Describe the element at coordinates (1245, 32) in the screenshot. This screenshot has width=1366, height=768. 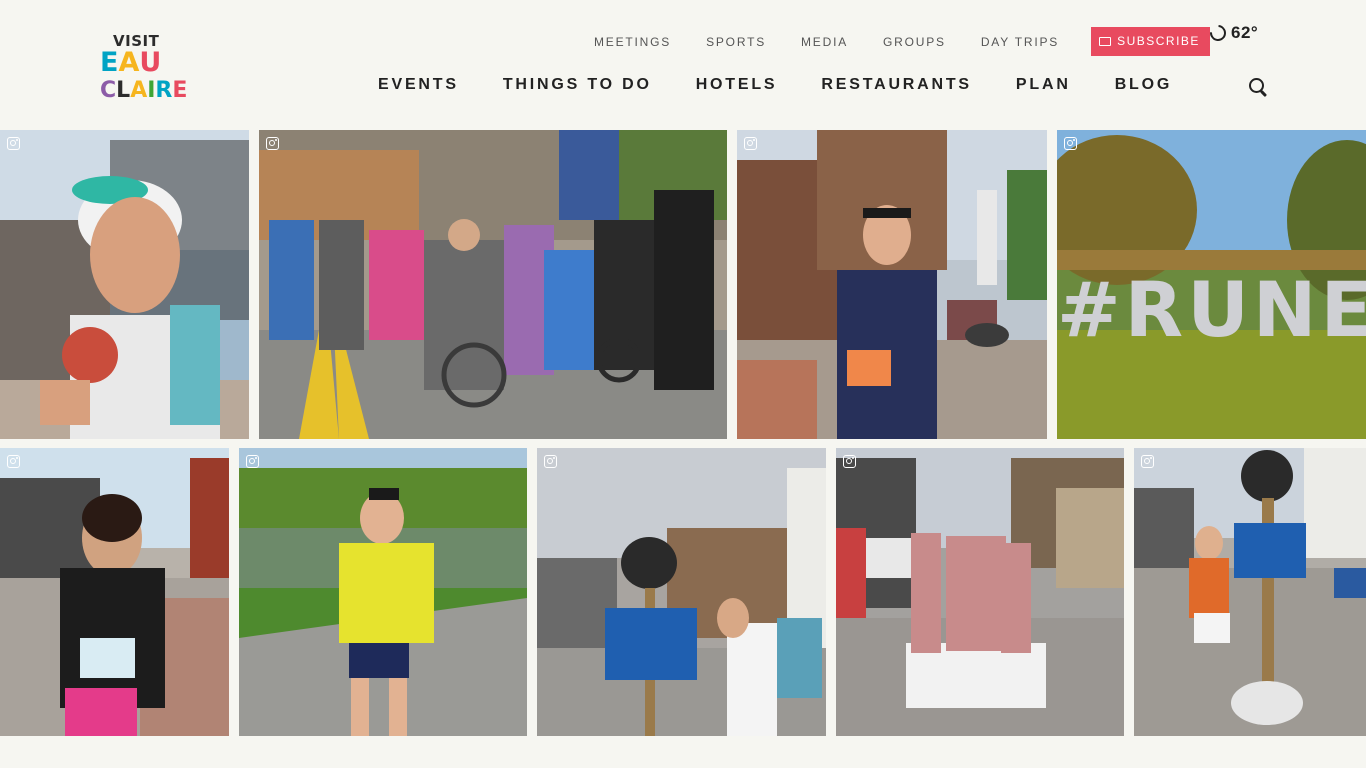
I see `temperature: 62°` at that location.